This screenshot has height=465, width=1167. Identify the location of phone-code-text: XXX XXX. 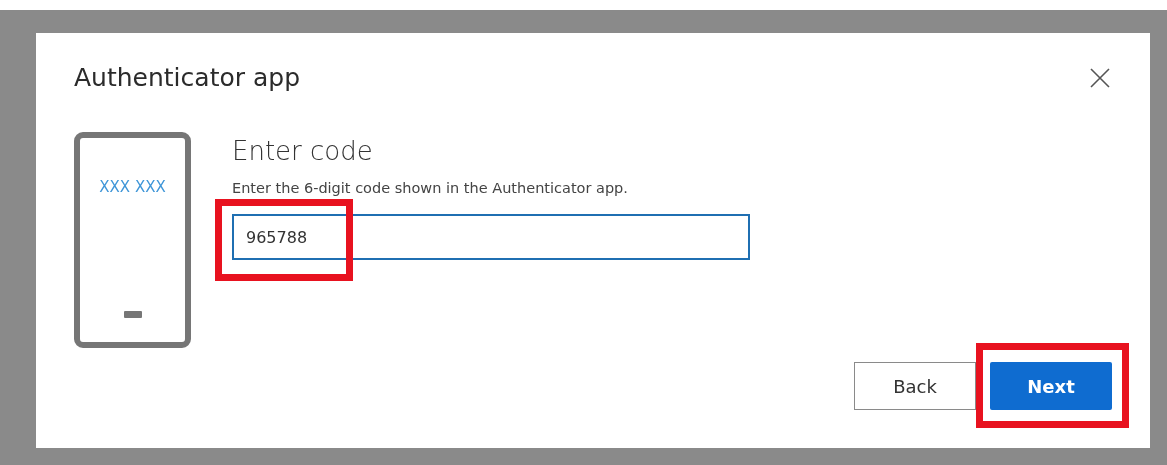
(132, 187).